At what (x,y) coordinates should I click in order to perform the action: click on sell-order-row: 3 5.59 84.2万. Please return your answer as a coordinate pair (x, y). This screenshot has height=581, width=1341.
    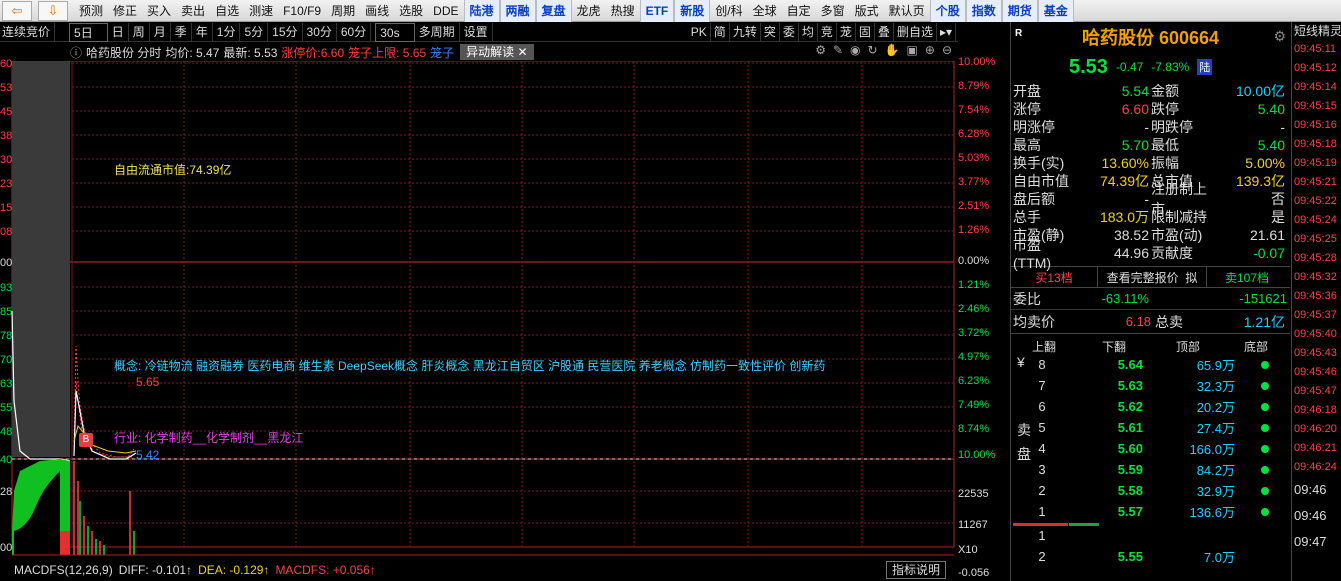
    Looking at the image, I should click on (1150, 469).